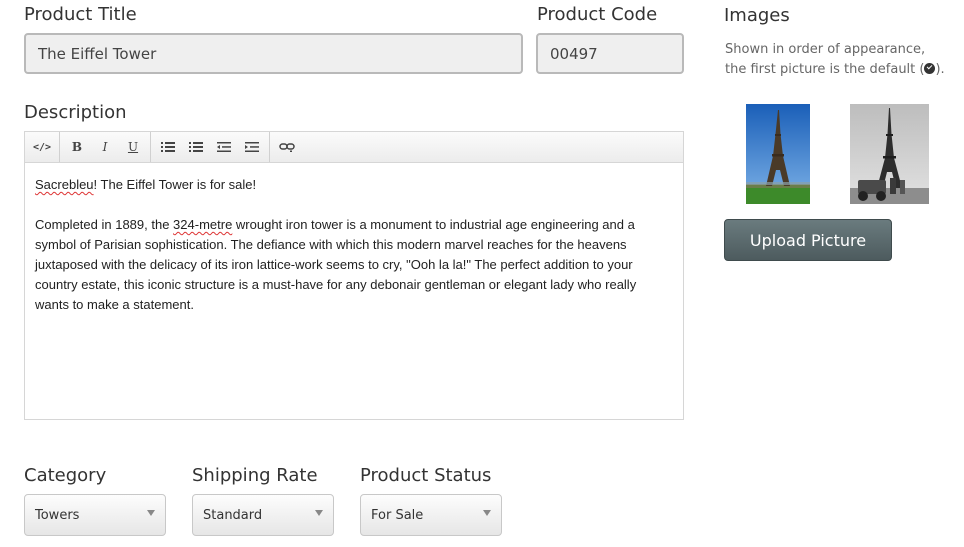  Describe the element at coordinates (930, 68) in the screenshot. I see `check-circle-icon` at that location.